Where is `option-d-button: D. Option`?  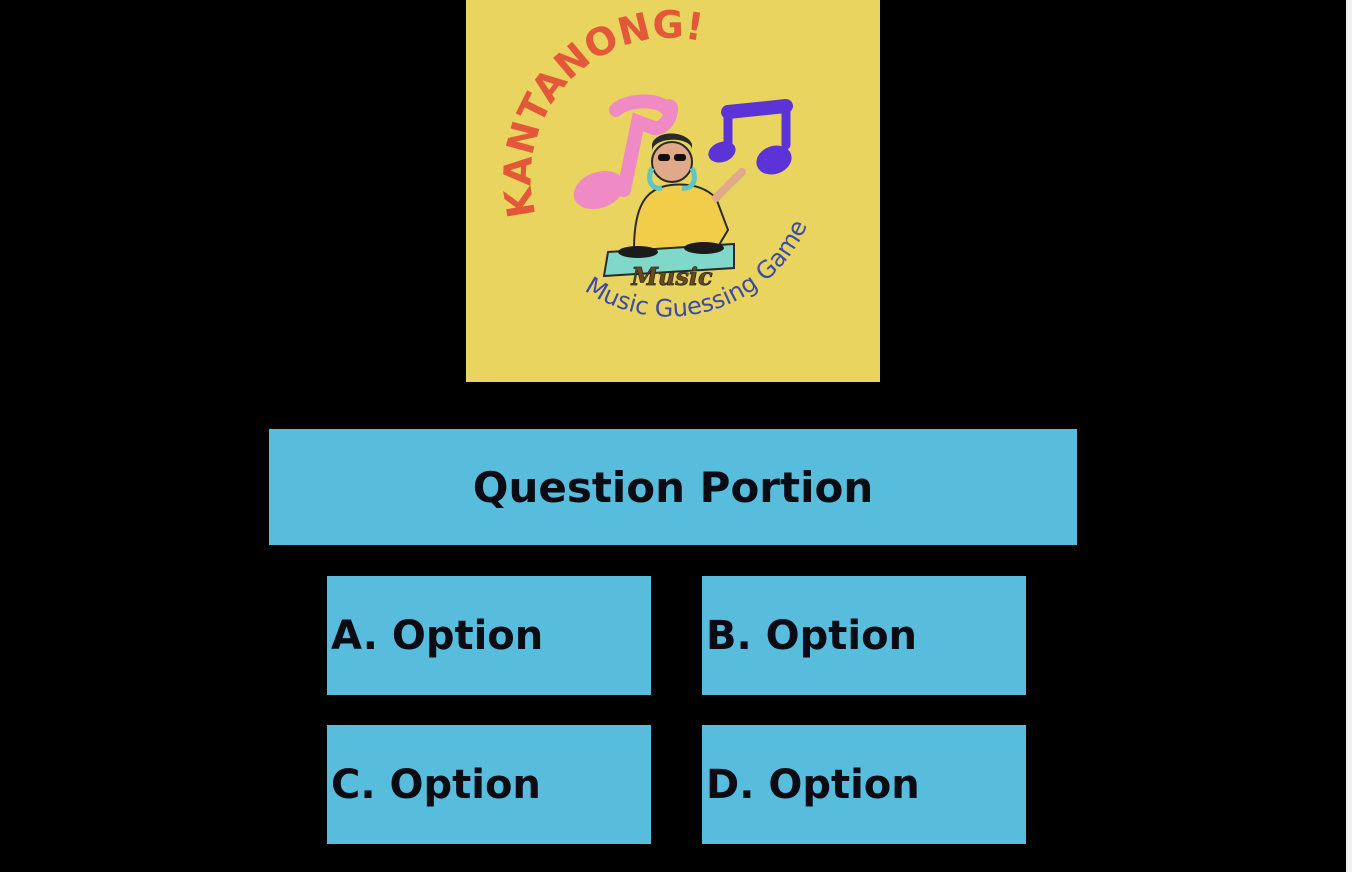
option-d-button: D. Option is located at coordinates (864, 784).